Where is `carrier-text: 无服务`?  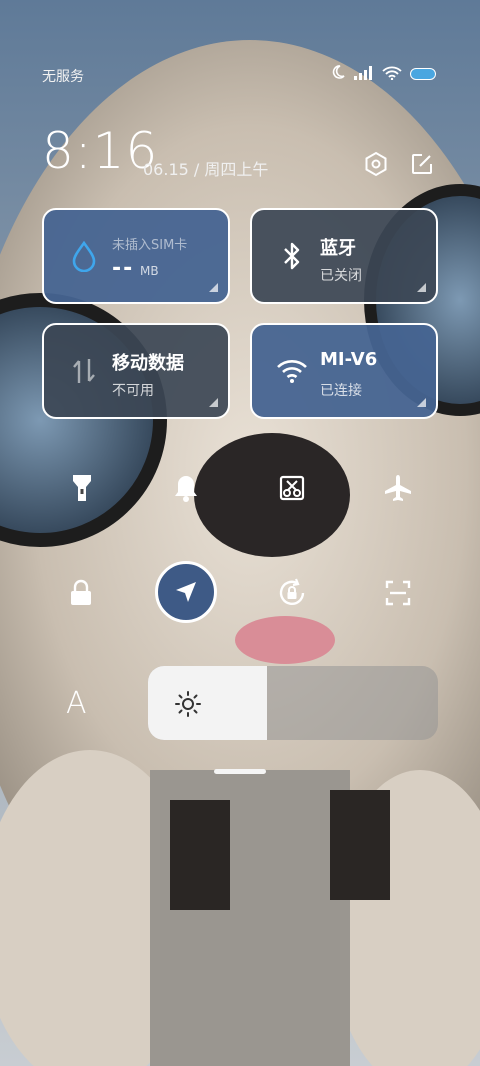 carrier-text: 无服务 is located at coordinates (63, 77).